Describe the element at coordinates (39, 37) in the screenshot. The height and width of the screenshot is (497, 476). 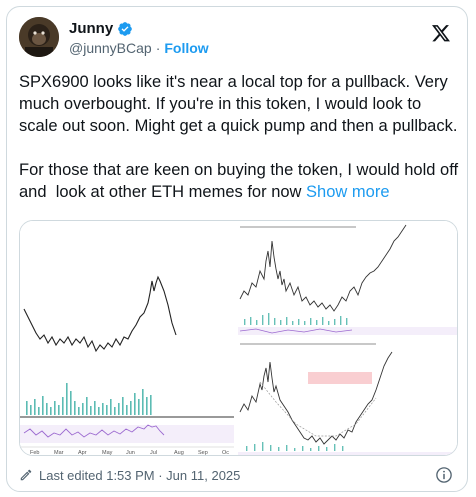
I see `avatar` at that location.